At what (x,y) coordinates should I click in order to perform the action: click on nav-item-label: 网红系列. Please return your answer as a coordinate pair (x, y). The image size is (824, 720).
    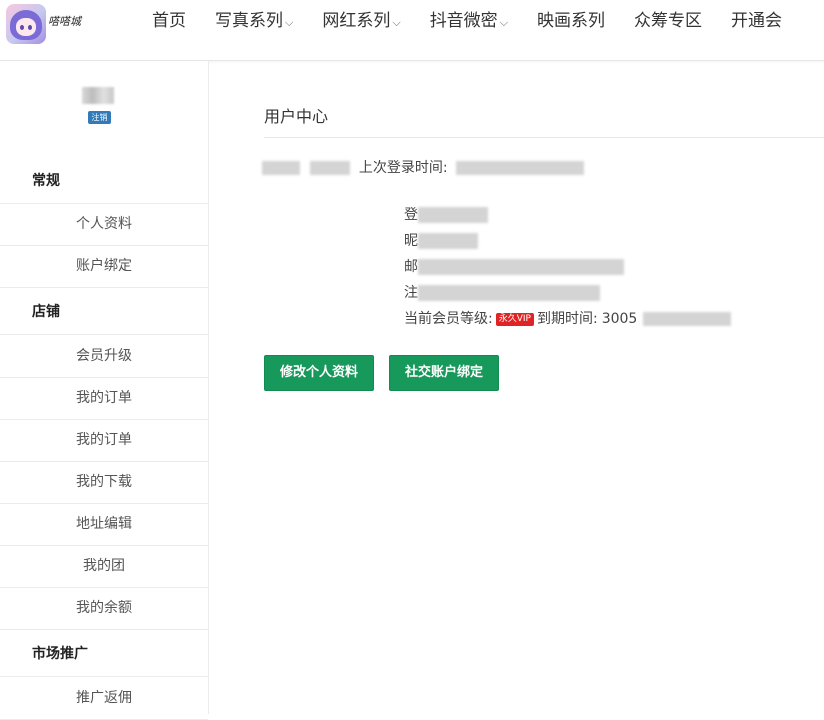
    Looking at the image, I should click on (356, 21).